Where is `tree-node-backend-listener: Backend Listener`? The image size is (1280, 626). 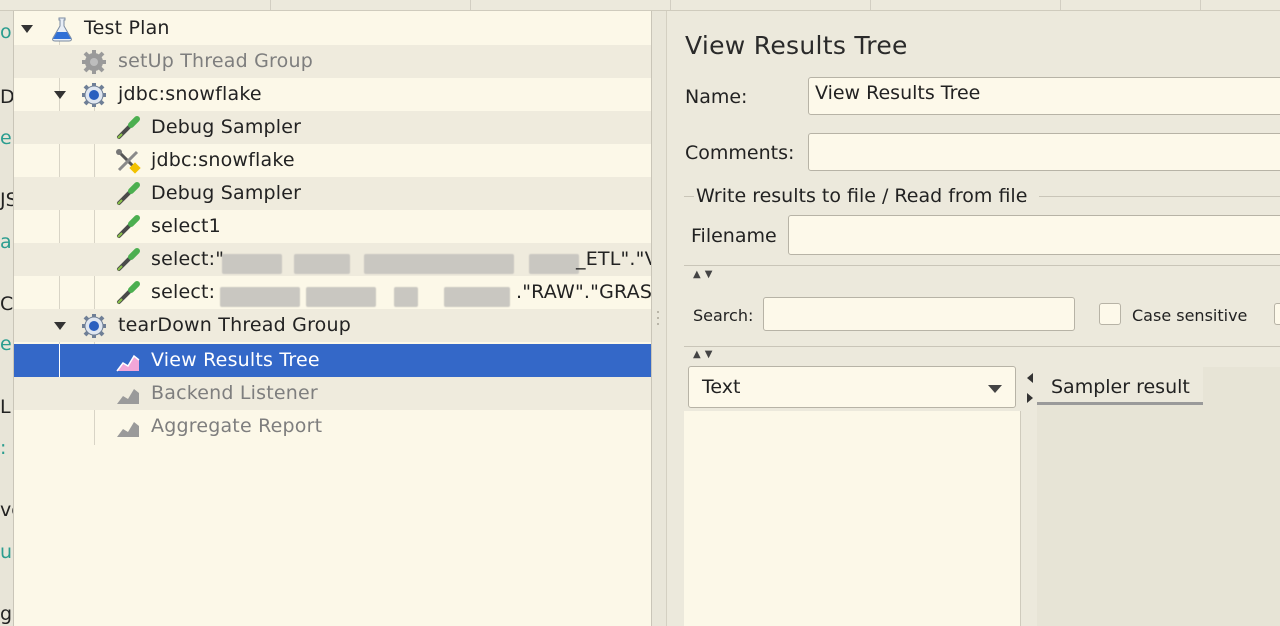
tree-node-backend-listener: Backend Listener is located at coordinates (332, 393).